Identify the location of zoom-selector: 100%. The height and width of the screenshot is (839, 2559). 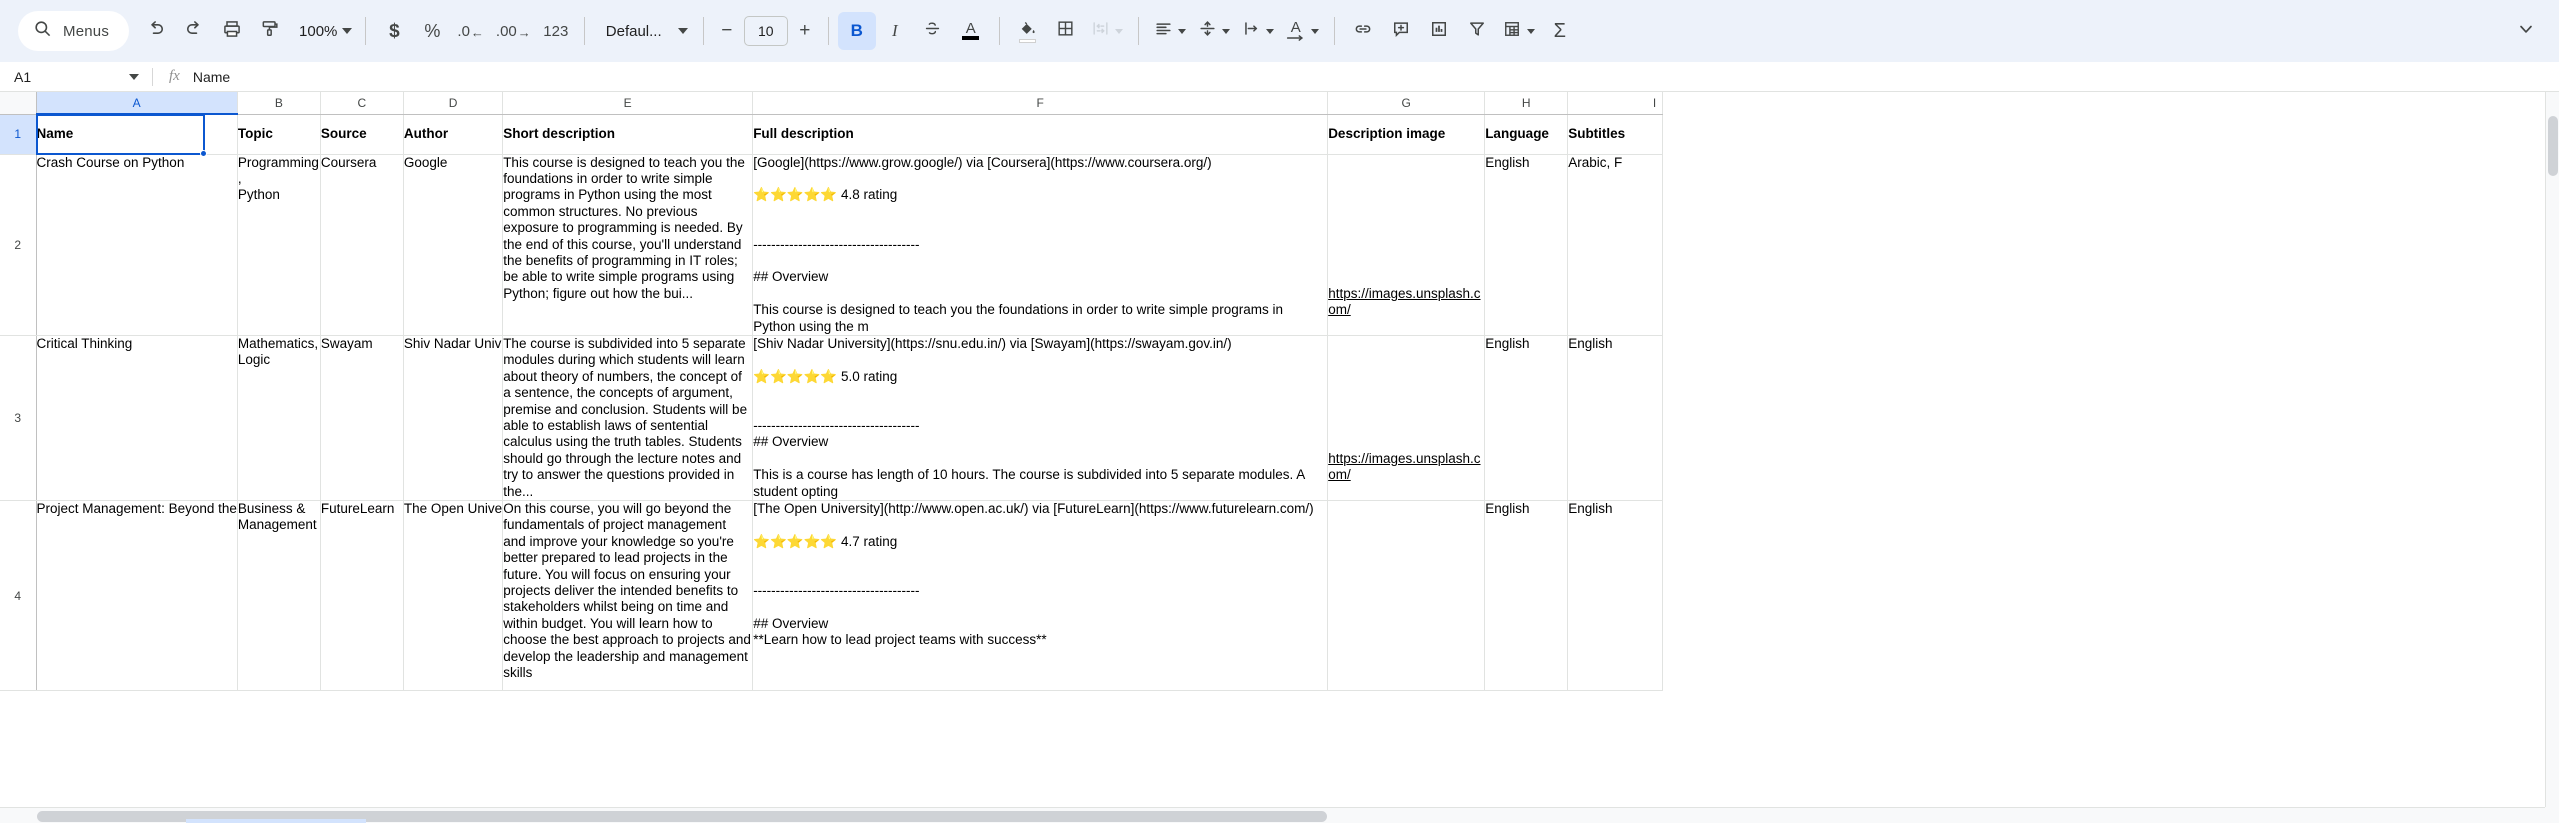
(322, 31).